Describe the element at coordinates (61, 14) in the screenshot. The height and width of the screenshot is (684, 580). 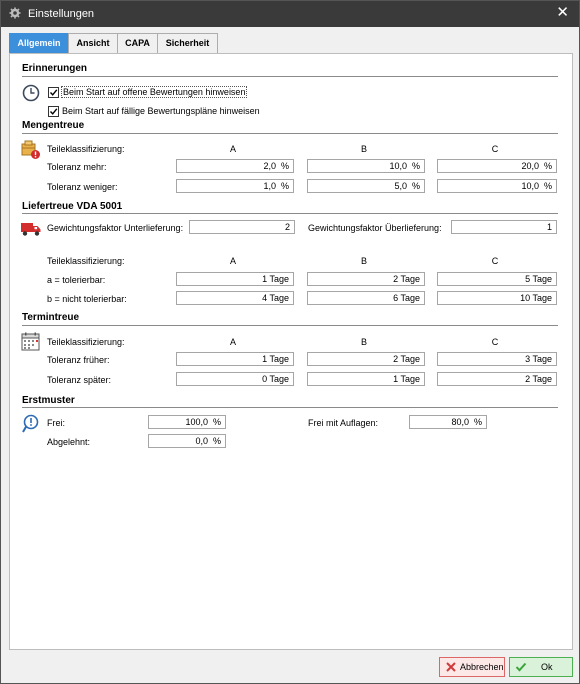
I see `window-title: Einstellungen` at that location.